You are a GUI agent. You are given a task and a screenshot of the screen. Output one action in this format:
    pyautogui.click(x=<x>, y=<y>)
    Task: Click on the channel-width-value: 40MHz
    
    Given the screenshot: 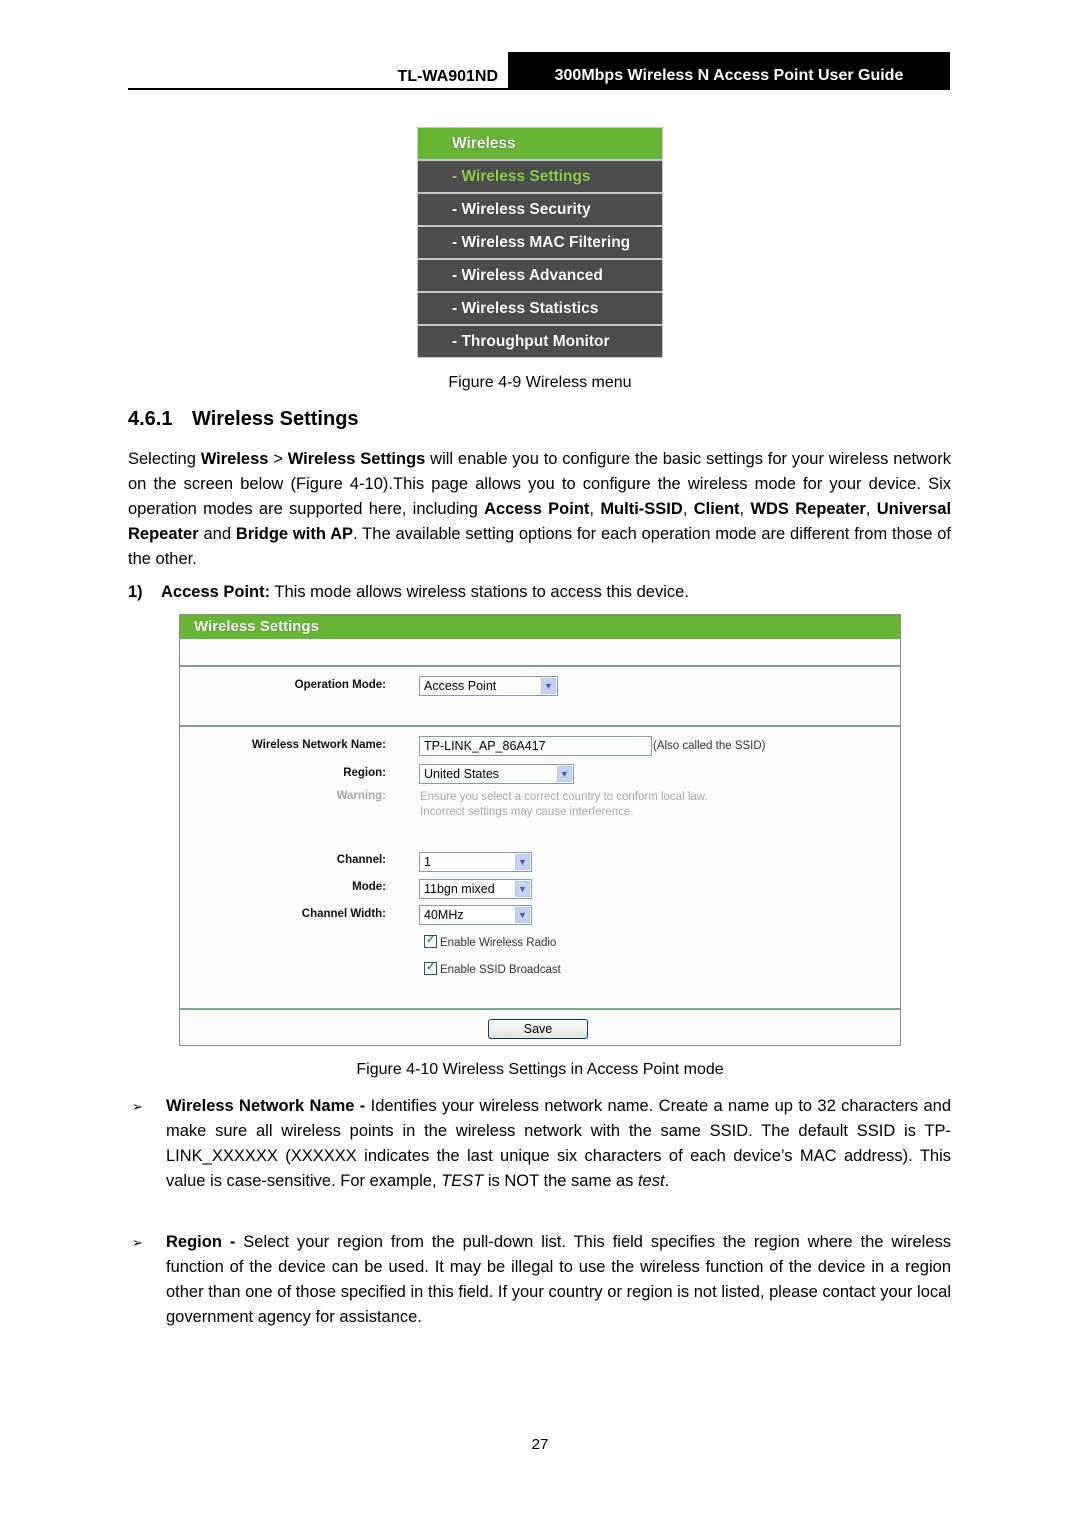 What is the action you would take?
    pyautogui.click(x=444, y=915)
    